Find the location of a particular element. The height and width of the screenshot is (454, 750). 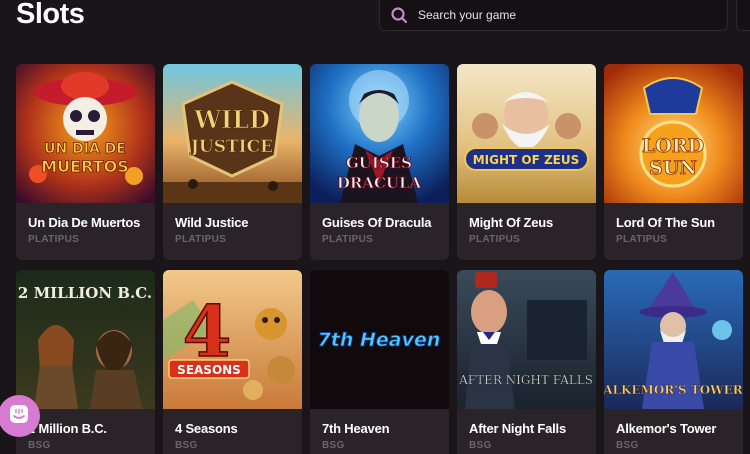

header-side-panel is located at coordinates (743, 15).